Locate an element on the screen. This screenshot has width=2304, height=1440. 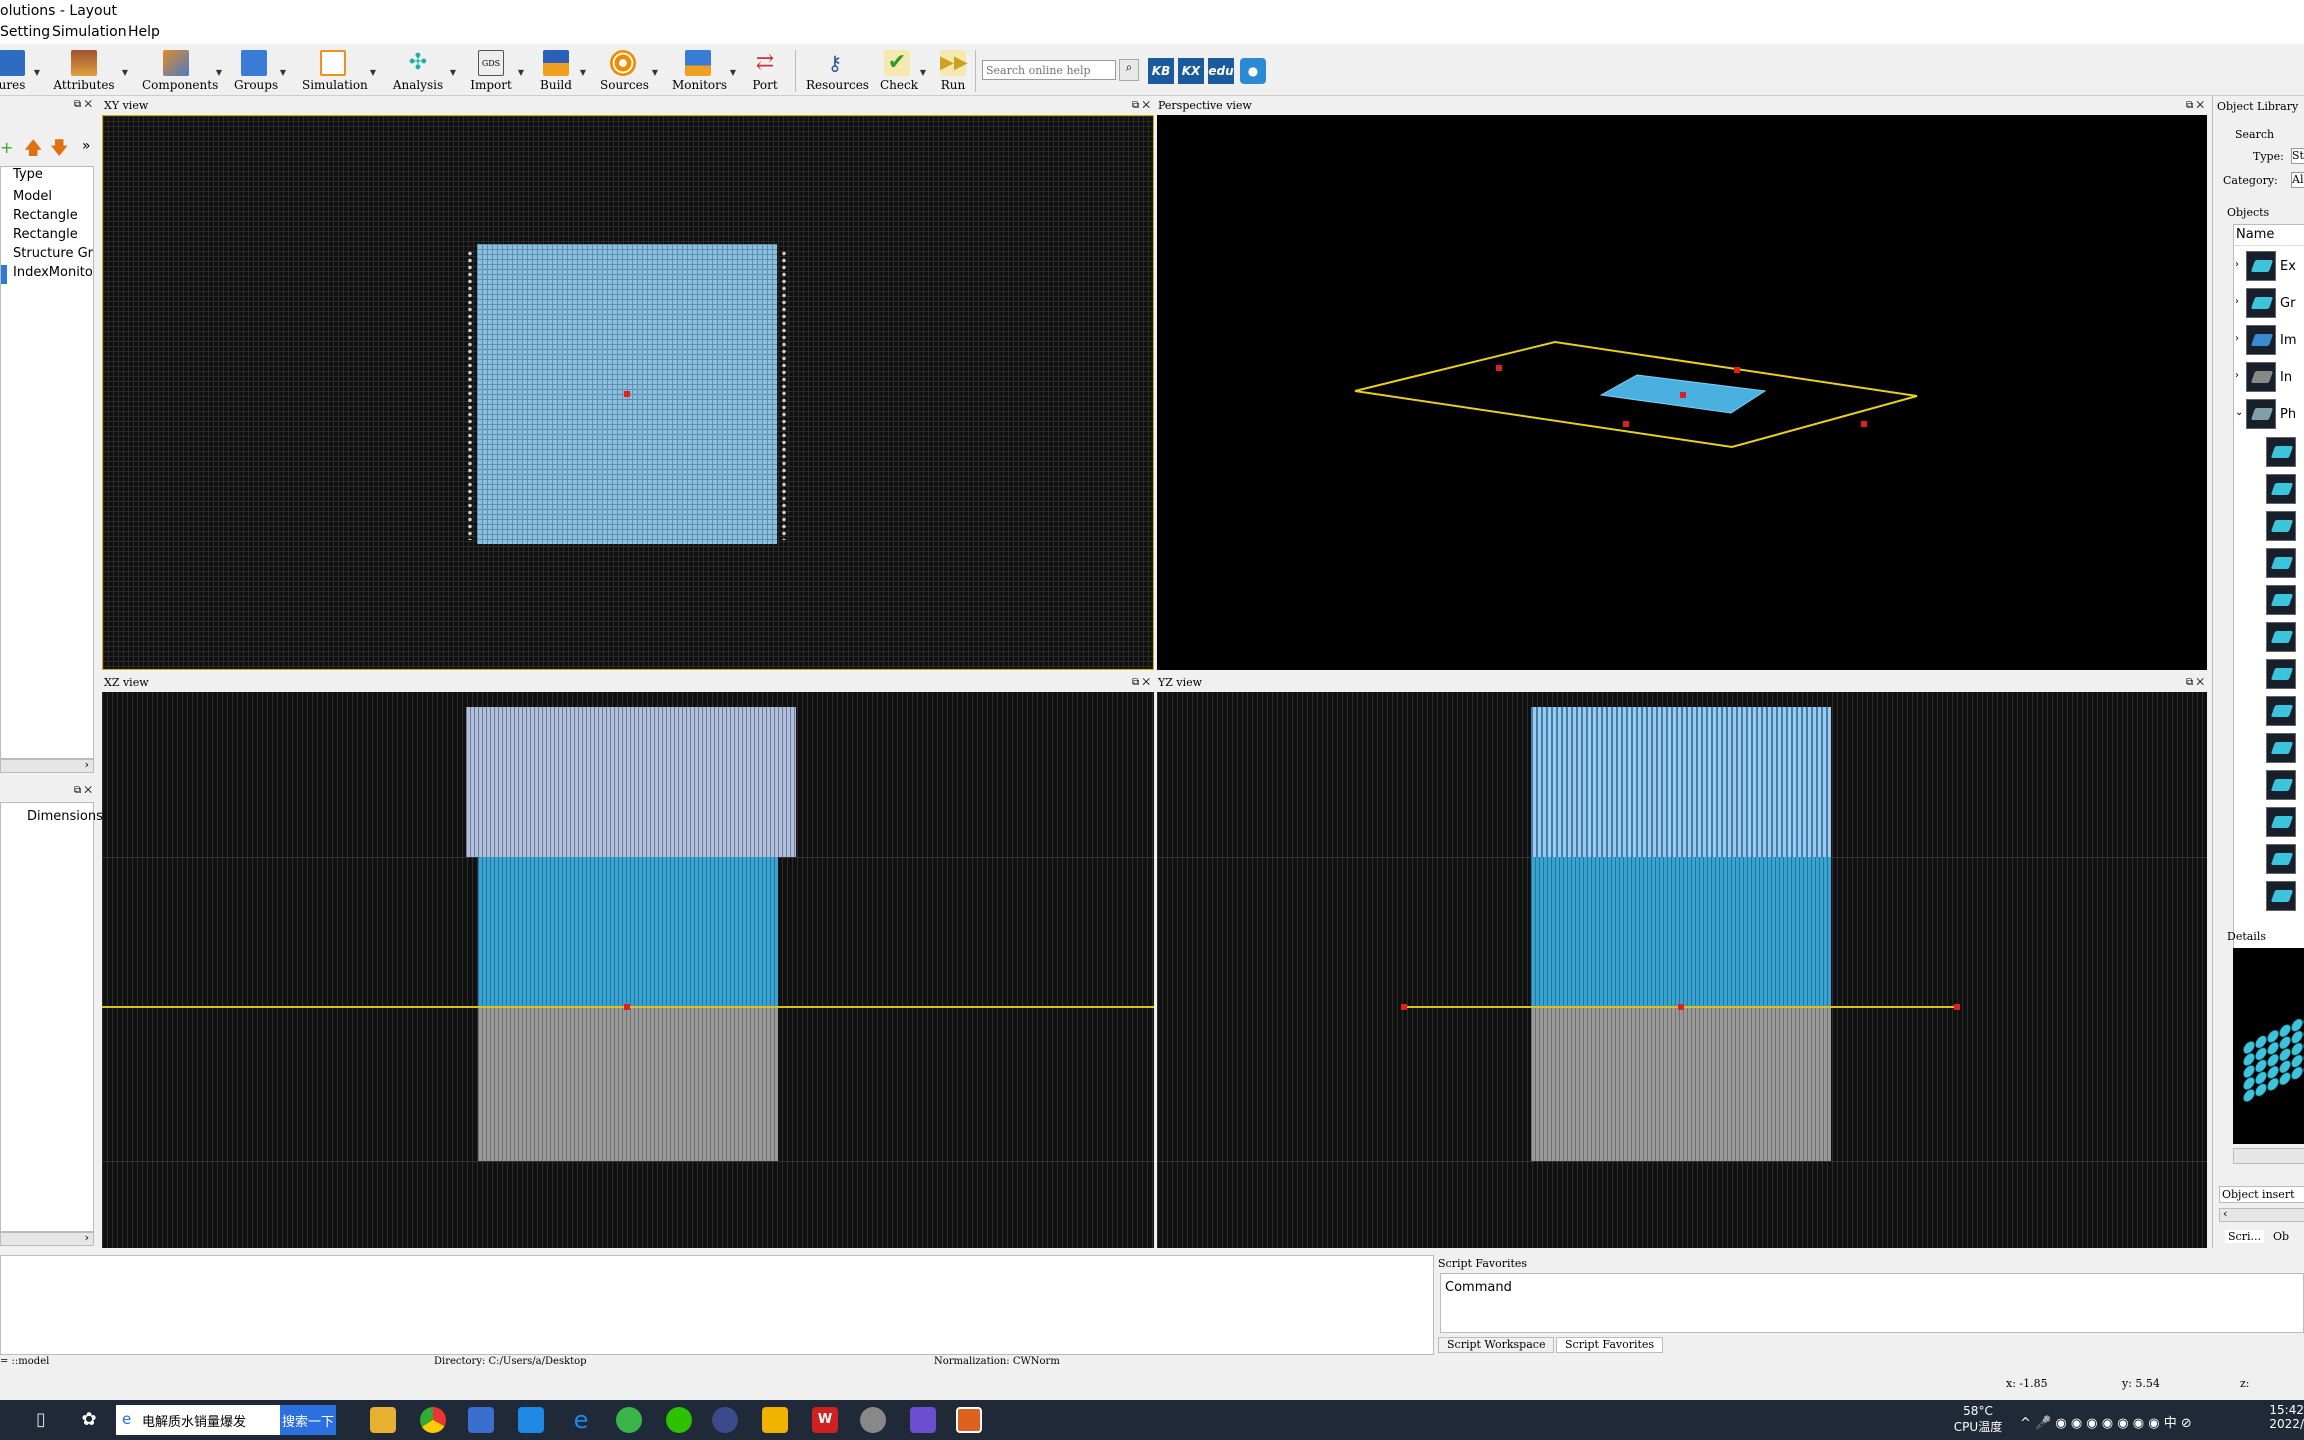
script-console is located at coordinates (717, 1305).